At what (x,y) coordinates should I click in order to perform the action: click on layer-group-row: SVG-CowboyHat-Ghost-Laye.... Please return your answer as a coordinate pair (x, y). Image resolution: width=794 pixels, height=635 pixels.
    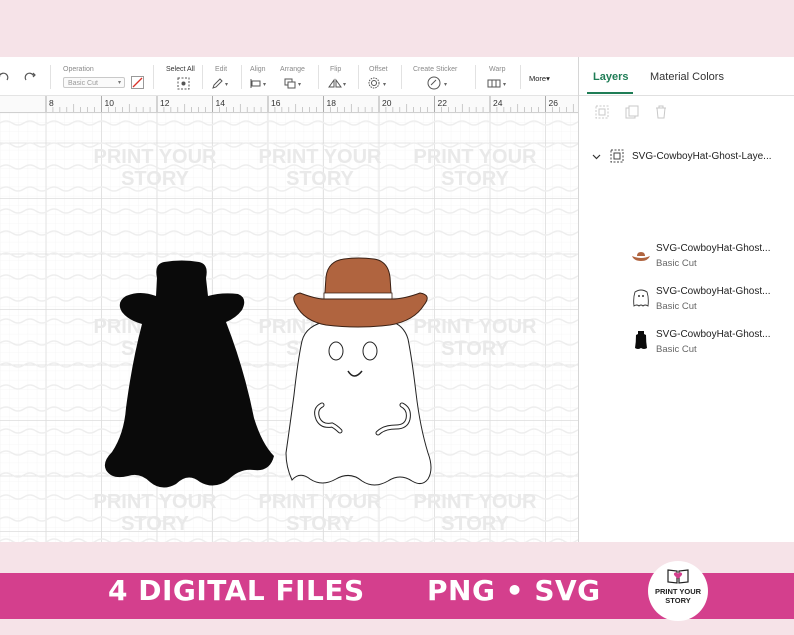
    Looking at the image, I should click on (686, 159).